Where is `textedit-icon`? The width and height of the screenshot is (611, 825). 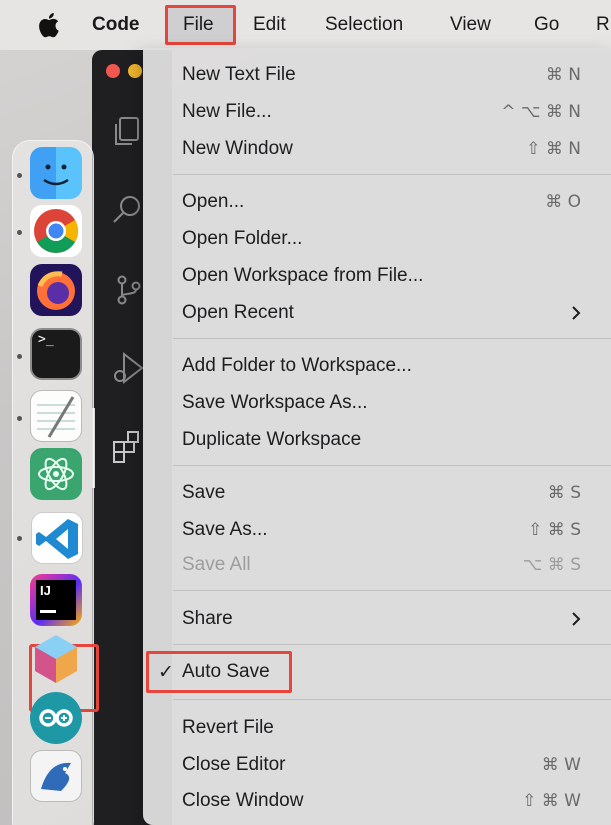
textedit-icon is located at coordinates (56, 416).